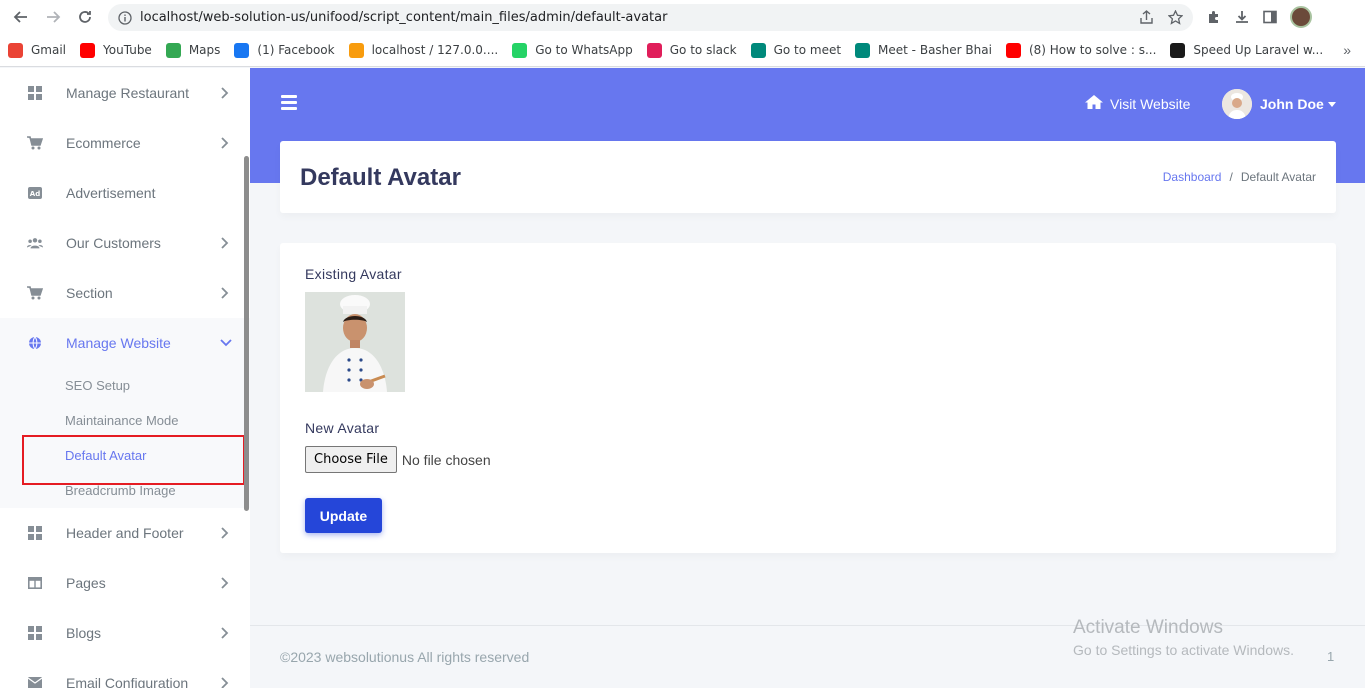 This screenshot has height=688, width=1365. What do you see at coordinates (1192, 177) in the screenshot?
I see `breadcrumb-dashboard-link: Dashboard` at bounding box center [1192, 177].